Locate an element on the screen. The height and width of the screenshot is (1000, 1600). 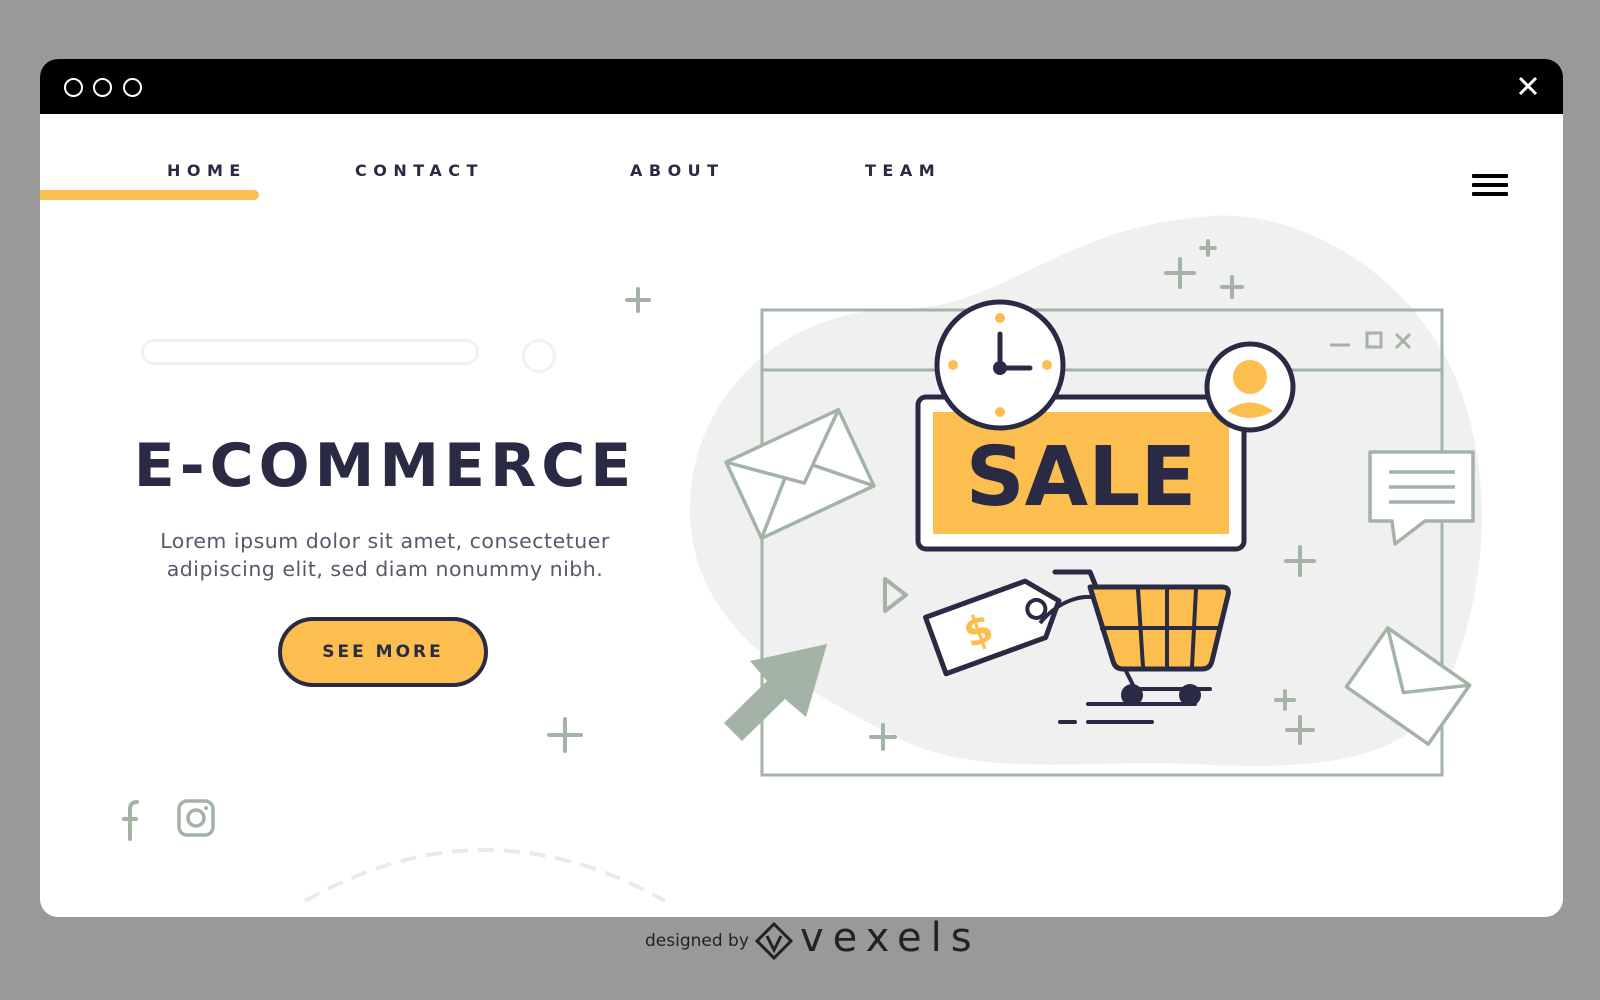
facebook-icon is located at coordinates (127, 820).